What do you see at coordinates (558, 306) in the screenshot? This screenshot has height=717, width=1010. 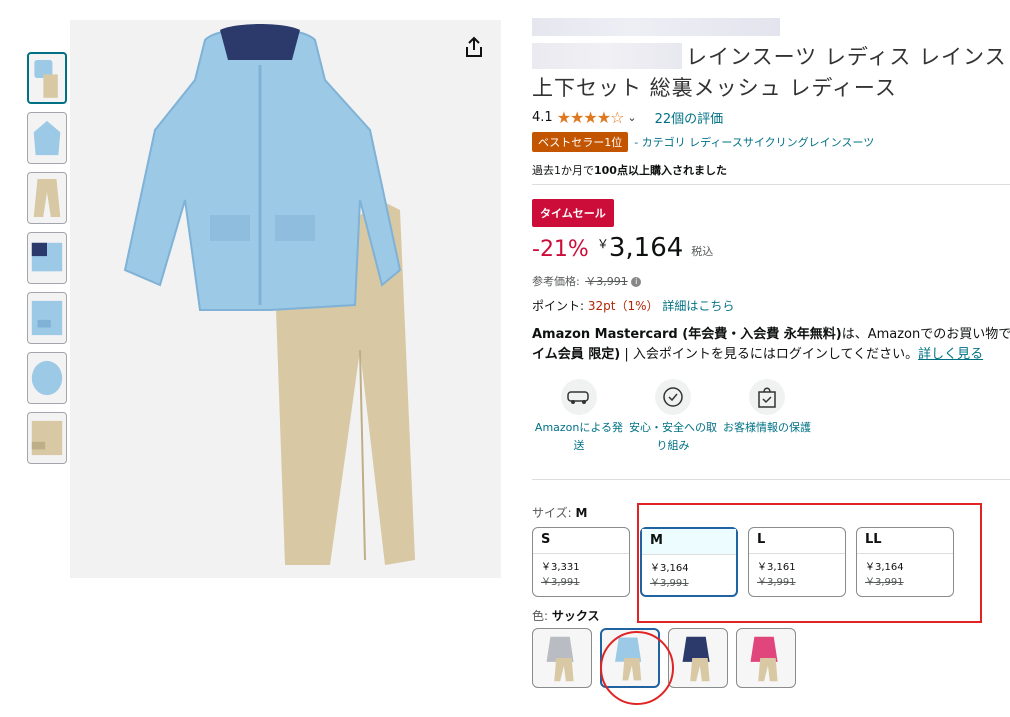 I see `points-label: ポイント:` at bounding box center [558, 306].